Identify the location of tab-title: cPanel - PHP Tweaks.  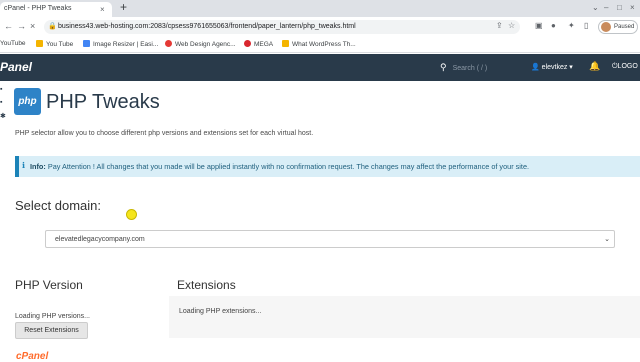
(38, 8).